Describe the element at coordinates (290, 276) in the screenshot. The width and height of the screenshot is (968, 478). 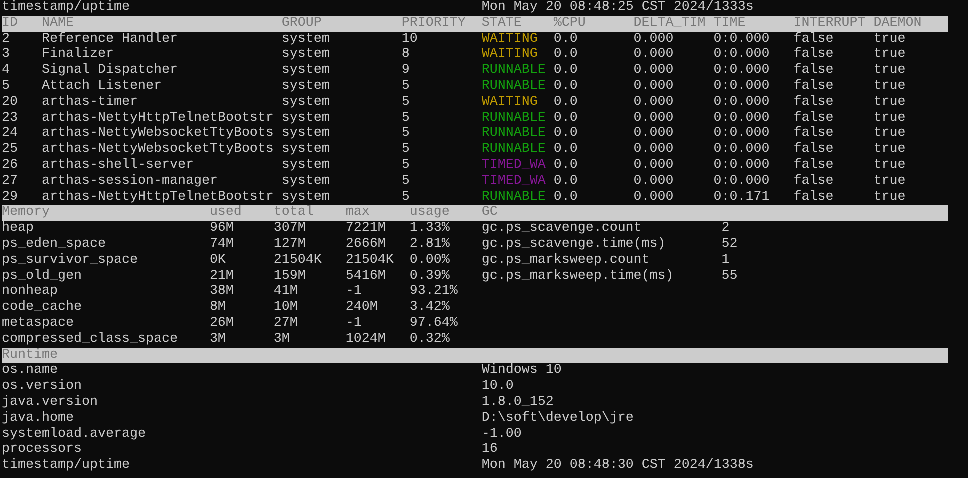
I see `table-cell-text: 159M` at that location.